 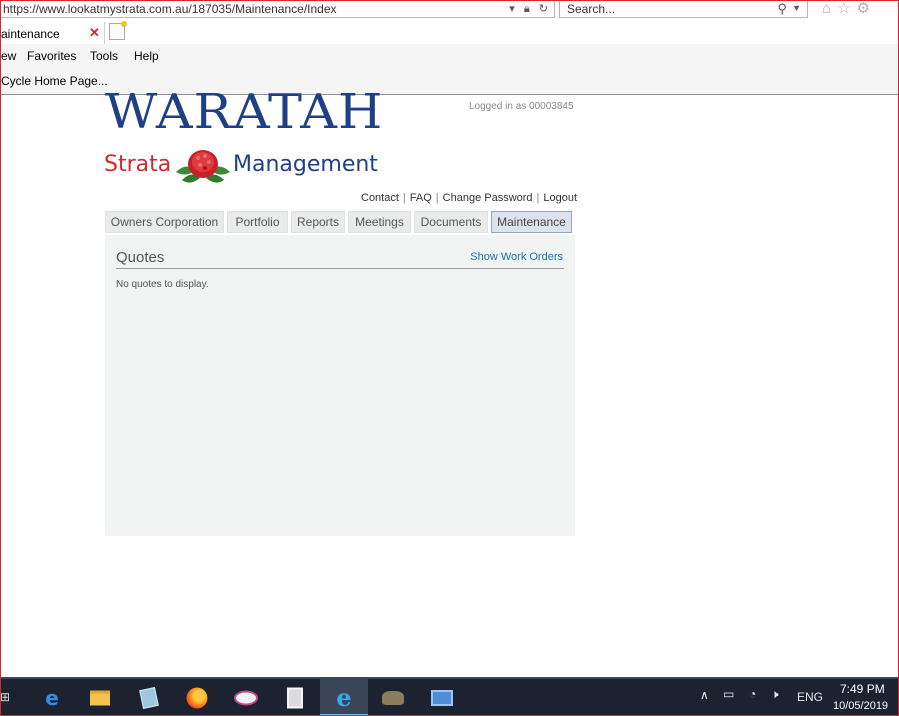 What do you see at coordinates (51, 56) in the screenshot?
I see `menu-favorites: Favorites` at bounding box center [51, 56].